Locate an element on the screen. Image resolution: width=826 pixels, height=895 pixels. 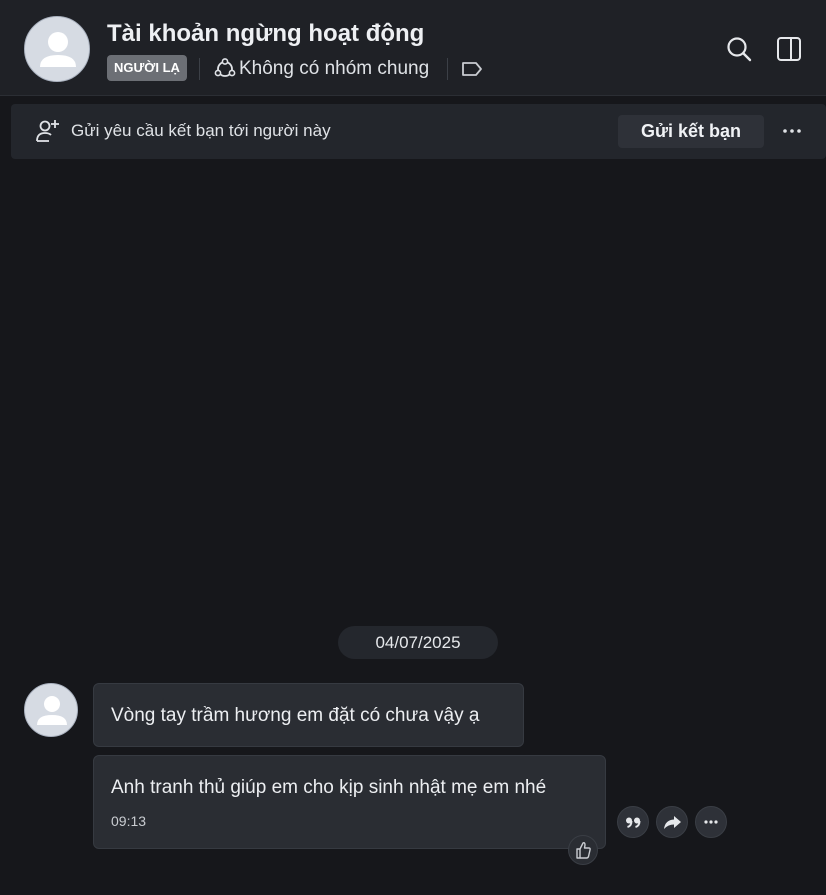
stranger-badge: NGƯỜI LẠ is located at coordinates (147, 68).